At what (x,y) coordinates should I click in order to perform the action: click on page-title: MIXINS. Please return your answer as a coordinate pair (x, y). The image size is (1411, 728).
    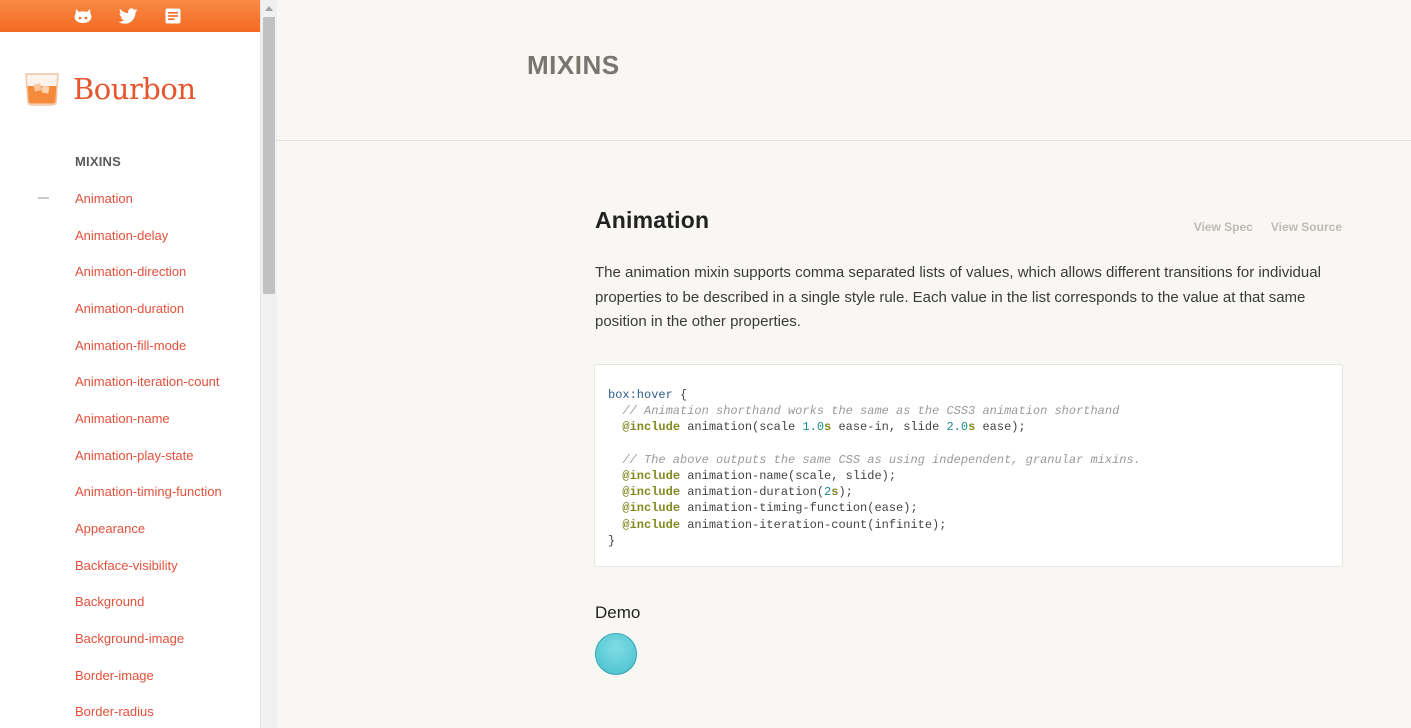
    Looking at the image, I should click on (573, 65).